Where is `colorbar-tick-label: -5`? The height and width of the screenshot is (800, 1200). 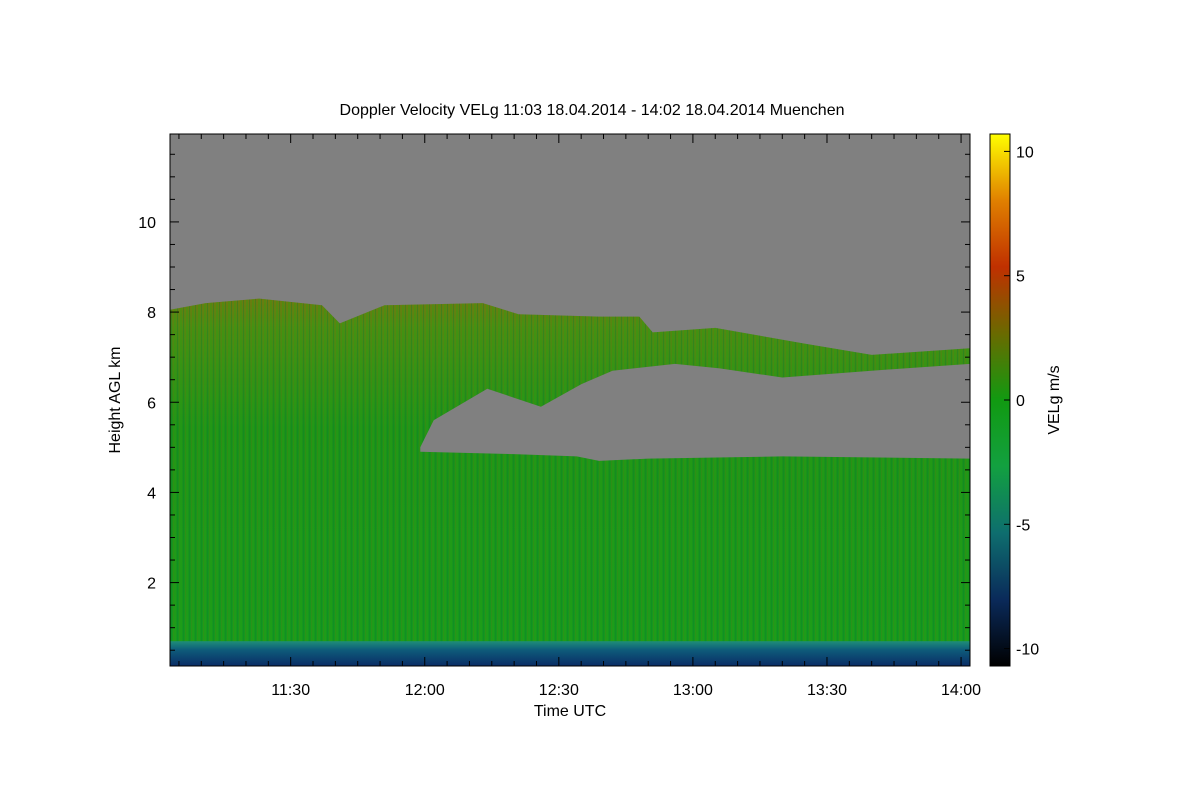
colorbar-tick-label: -5 is located at coordinates (1023, 525).